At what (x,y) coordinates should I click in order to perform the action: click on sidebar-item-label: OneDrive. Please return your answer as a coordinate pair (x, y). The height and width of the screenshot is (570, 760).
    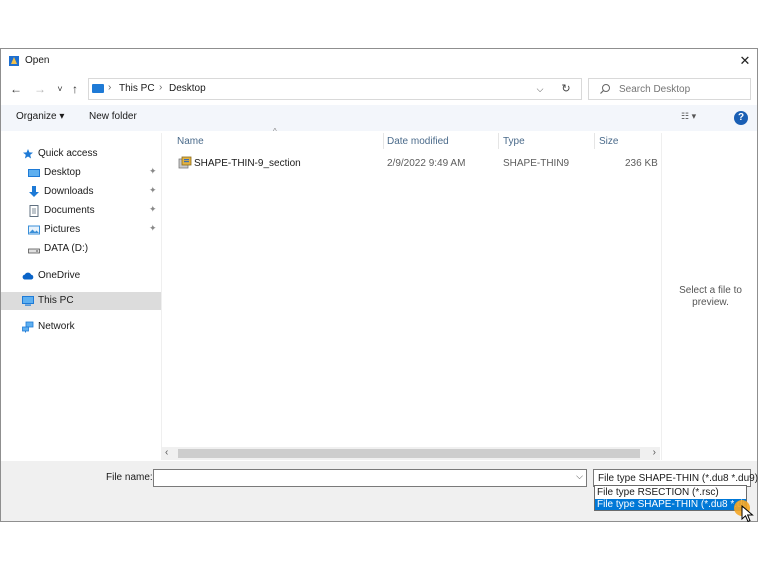
    Looking at the image, I should click on (59, 275).